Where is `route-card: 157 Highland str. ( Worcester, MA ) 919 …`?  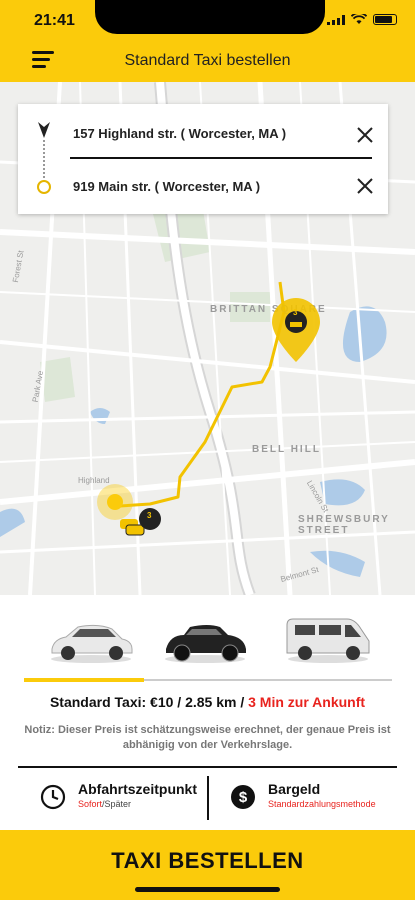
route-card: 157 Highland str. ( Worcester, MA ) 919 … is located at coordinates (203, 159).